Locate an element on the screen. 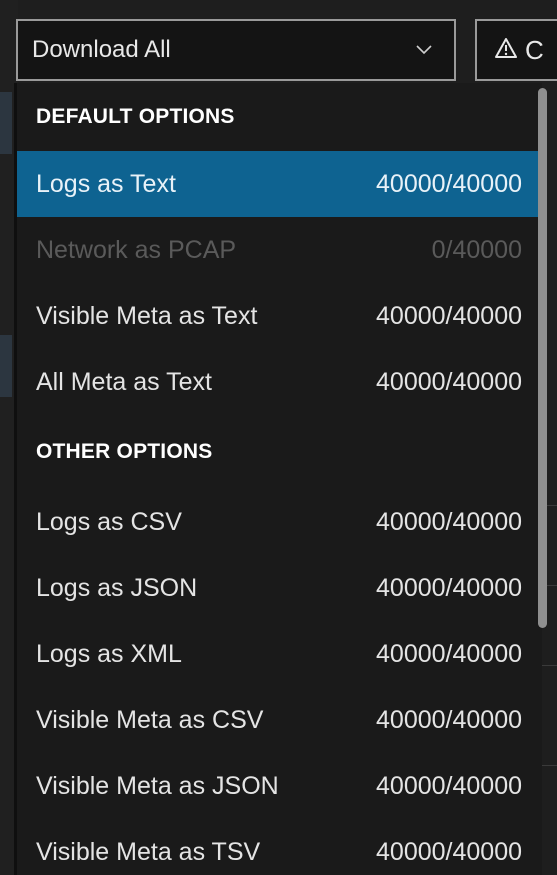 This screenshot has width=557, height=875. option-label: Visible Meta as Text is located at coordinates (147, 315).